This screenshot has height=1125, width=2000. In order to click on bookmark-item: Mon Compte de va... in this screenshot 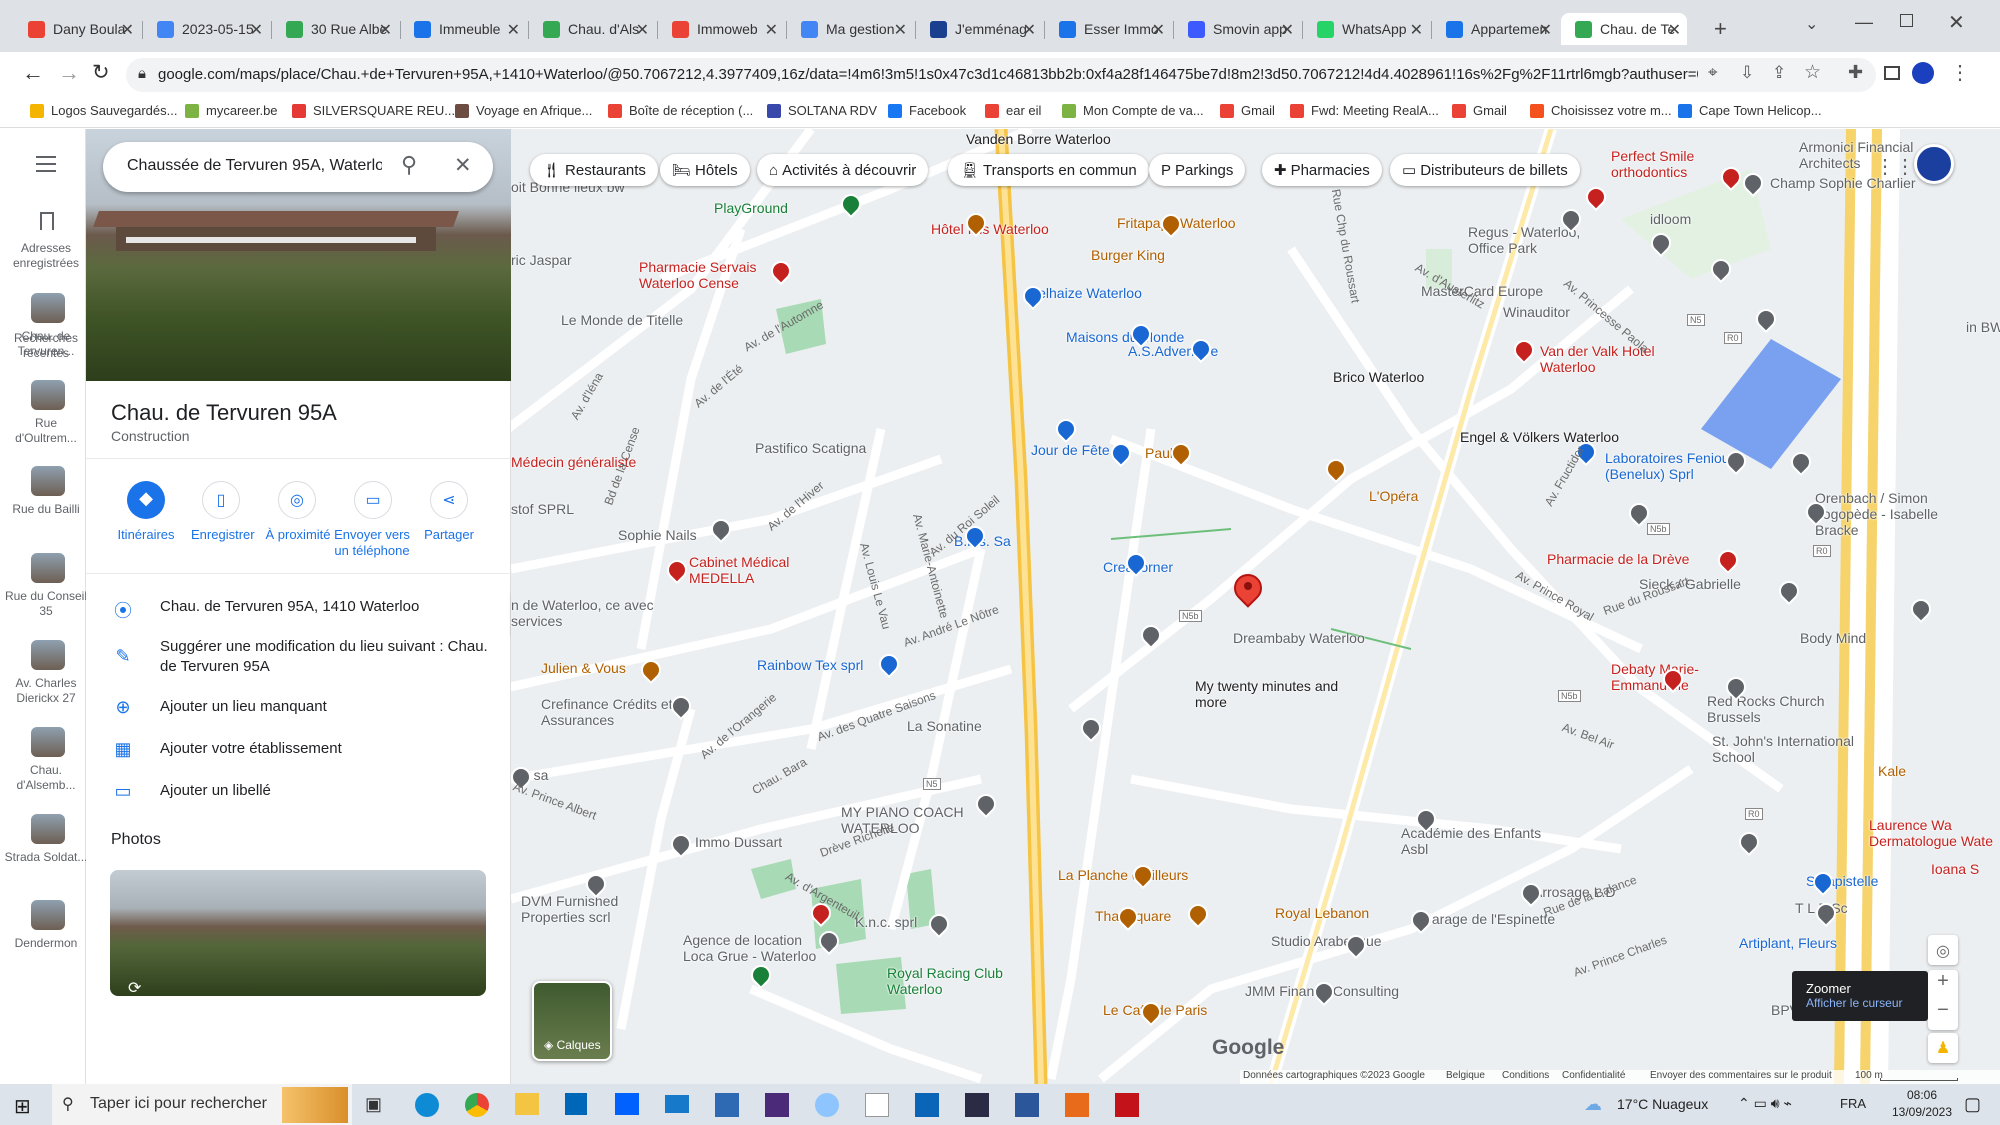, I will do `click(1133, 110)`.